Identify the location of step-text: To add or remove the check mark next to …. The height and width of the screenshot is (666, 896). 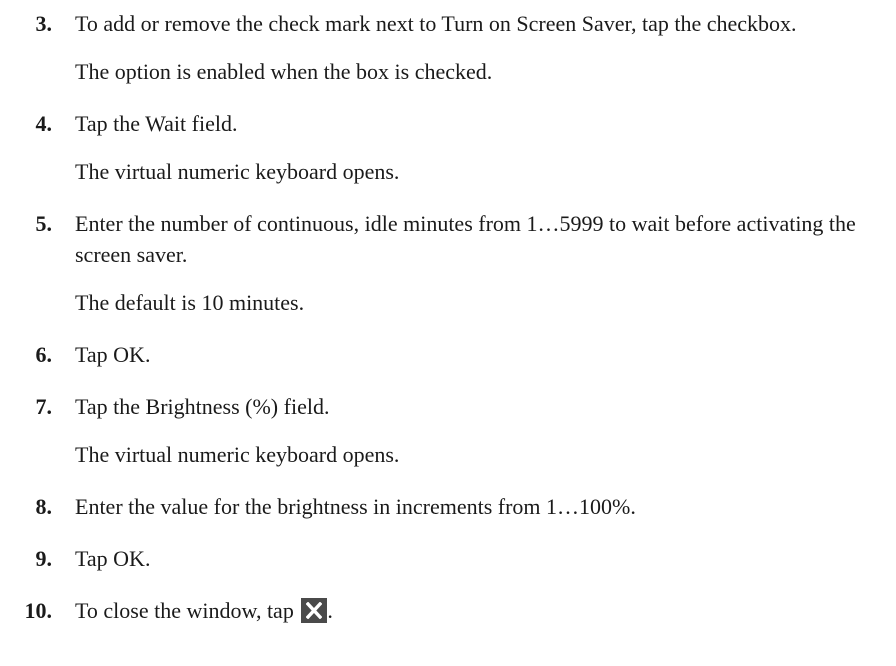
(436, 23).